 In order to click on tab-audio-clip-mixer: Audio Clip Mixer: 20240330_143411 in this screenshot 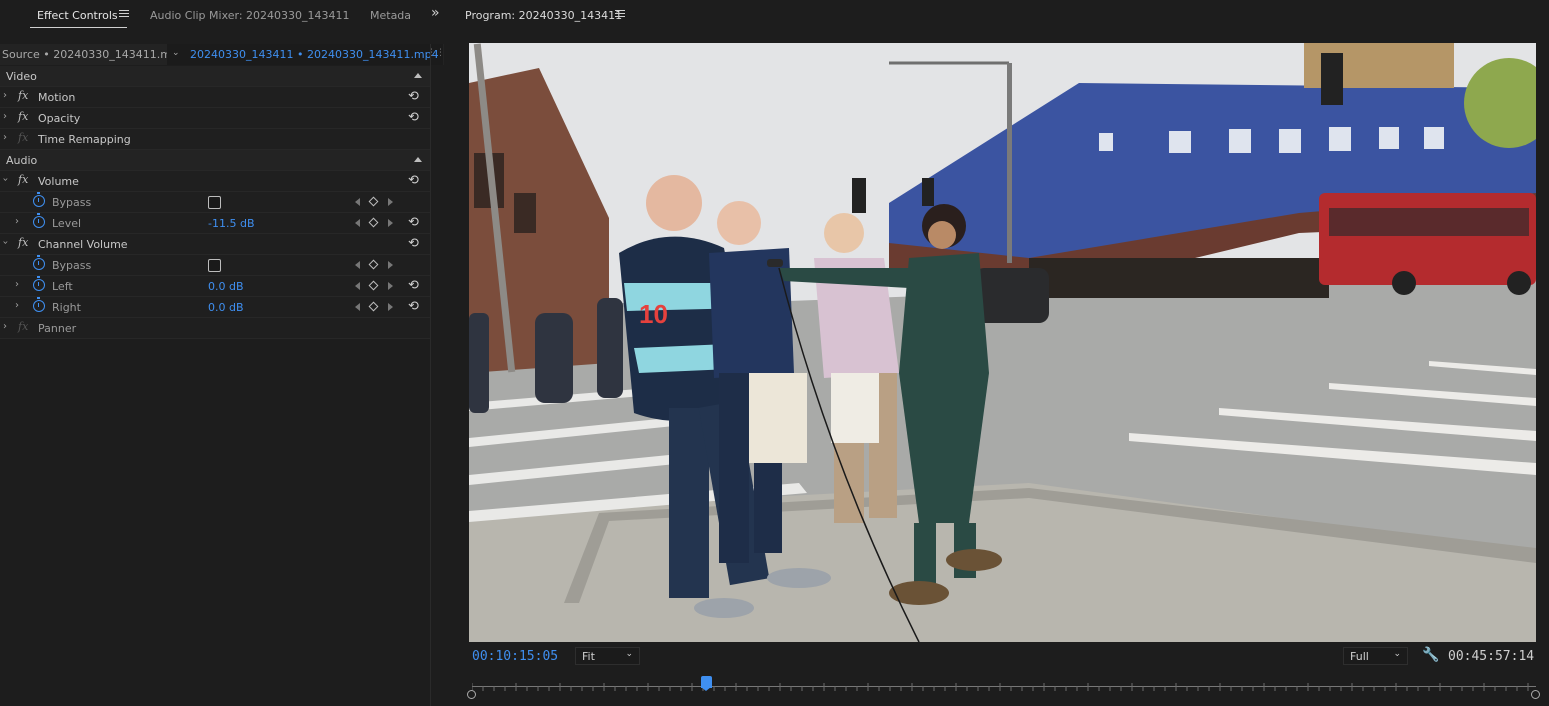, I will do `click(250, 15)`.